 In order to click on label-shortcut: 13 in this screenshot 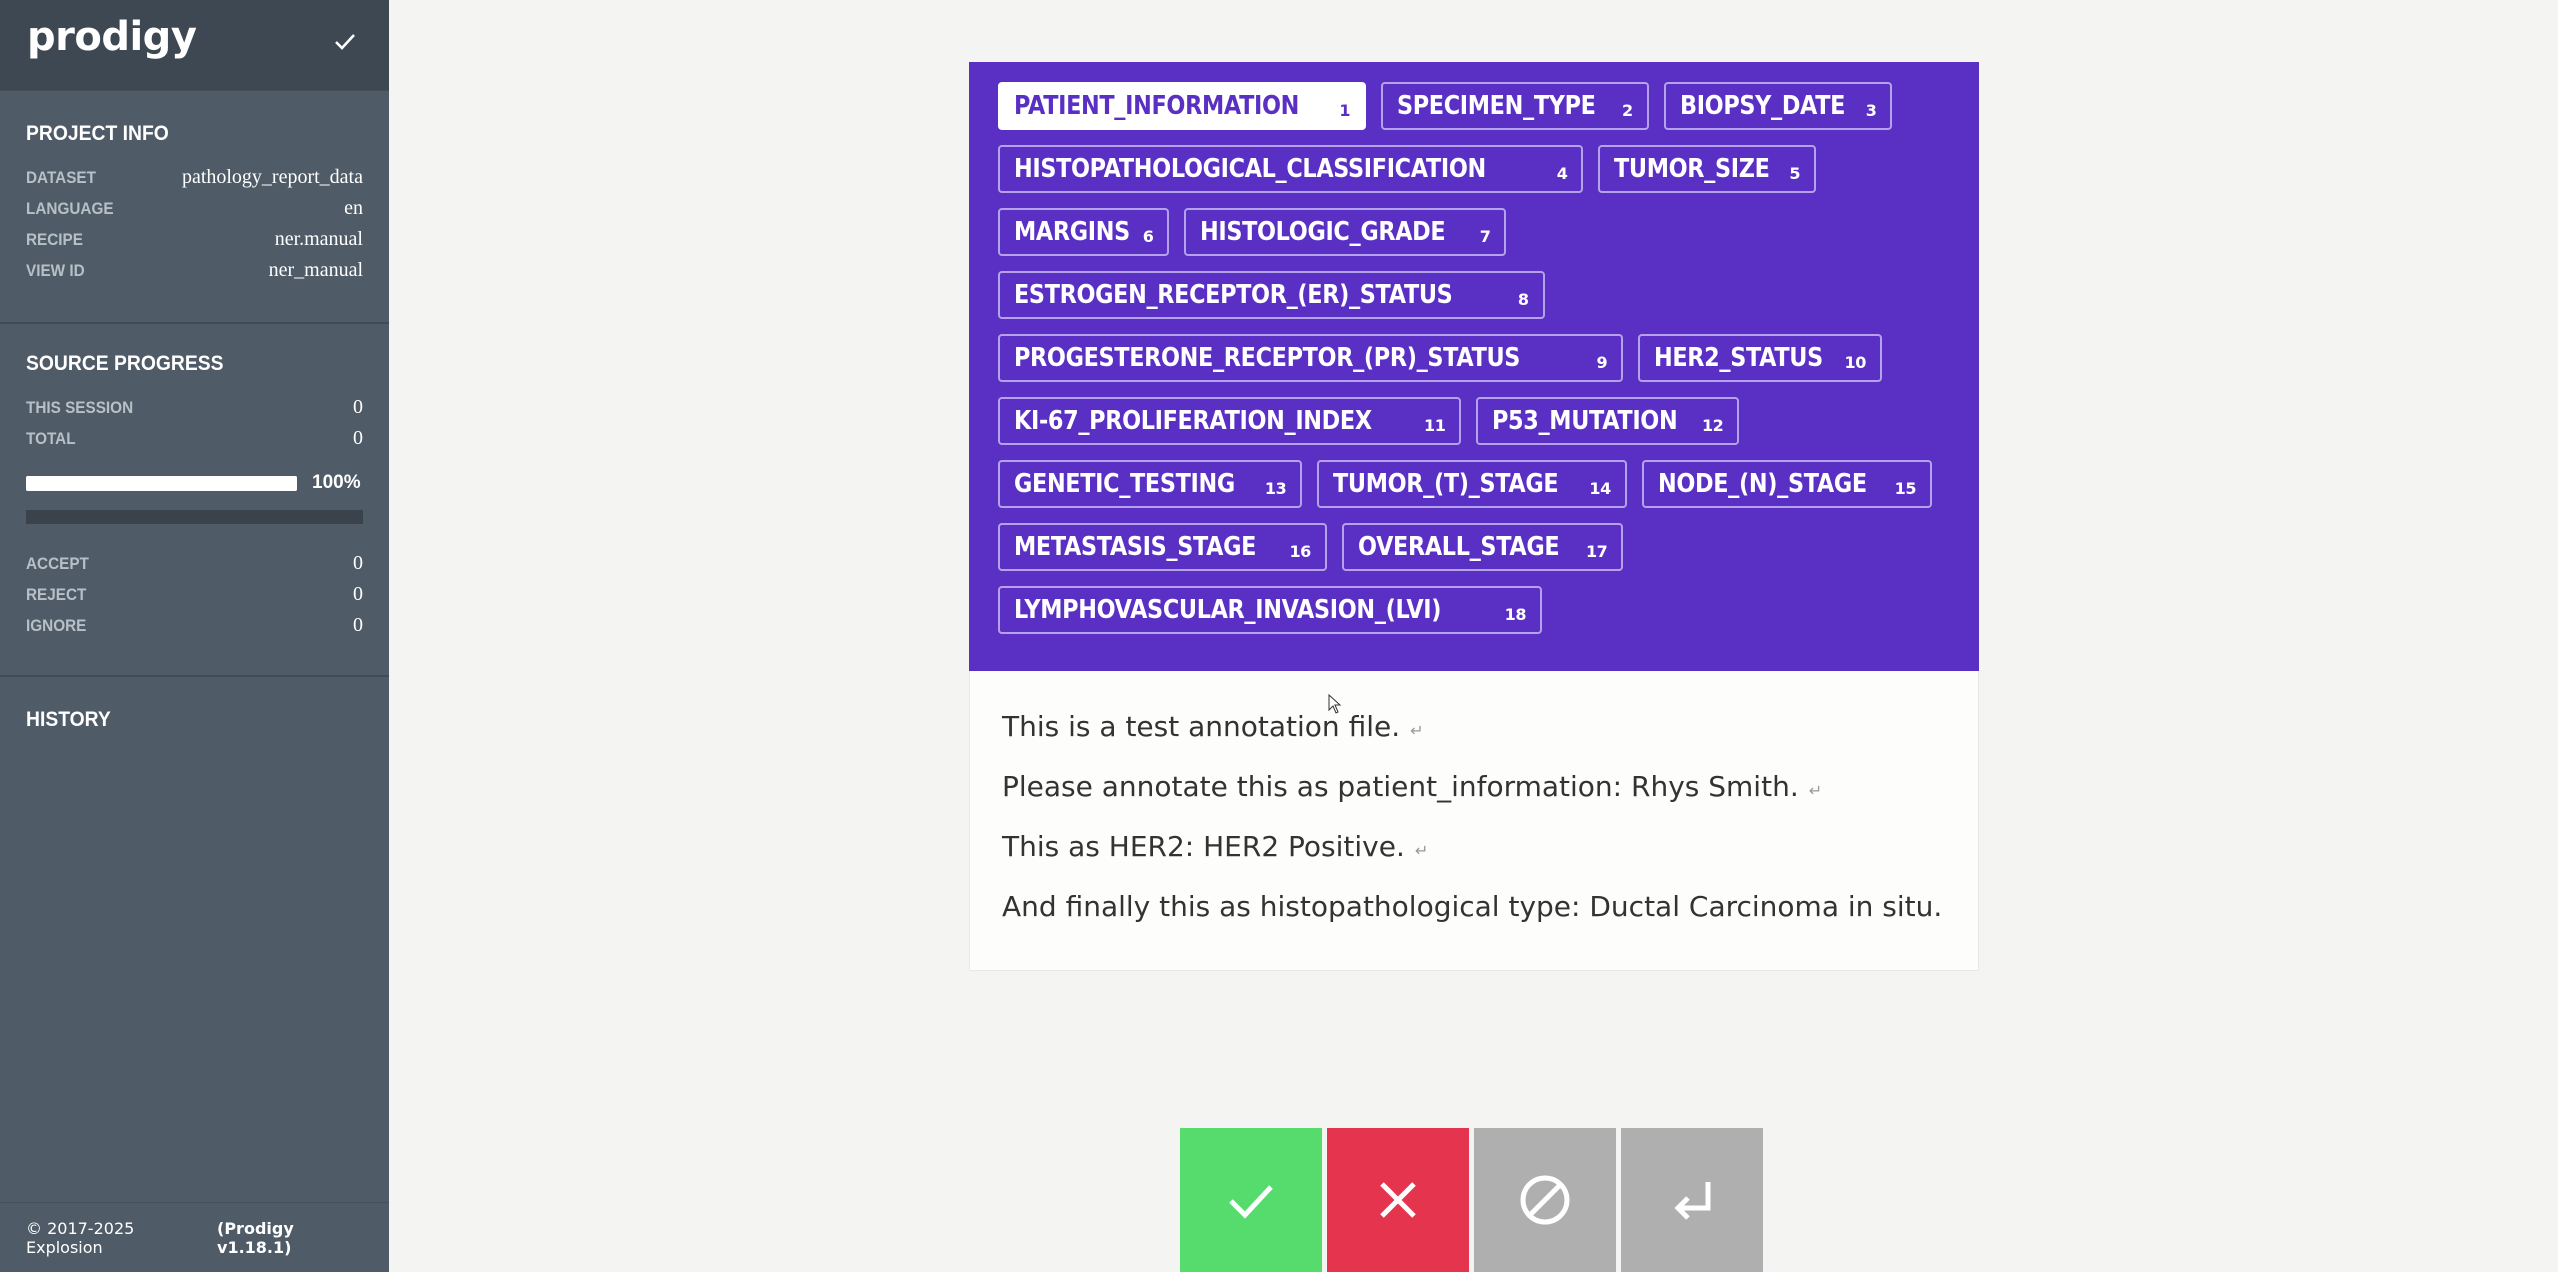, I will do `click(1275, 488)`.